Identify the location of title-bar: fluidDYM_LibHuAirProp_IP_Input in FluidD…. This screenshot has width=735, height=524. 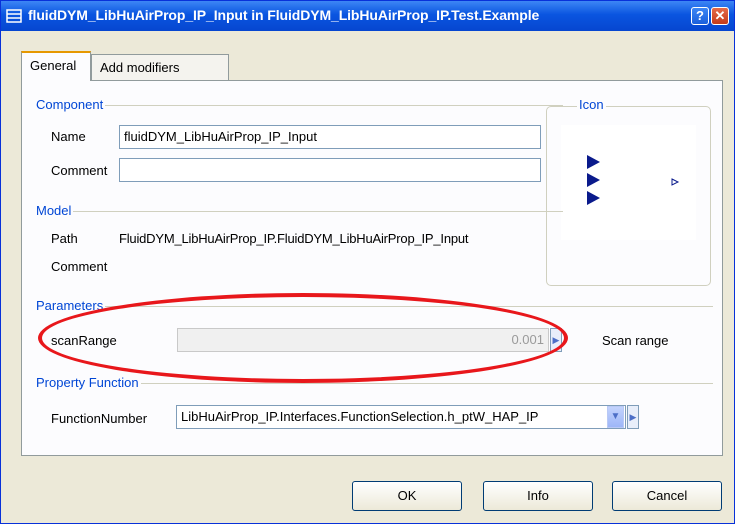
(367, 16).